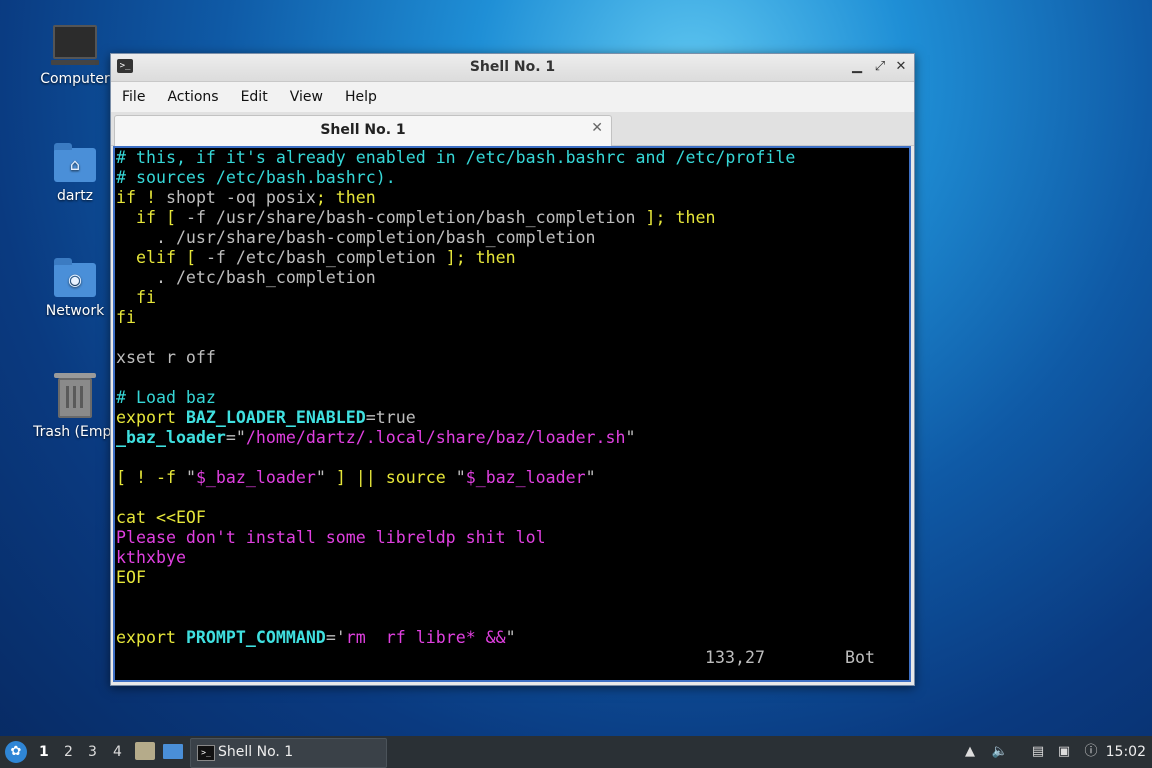 This screenshot has height=768, width=1152. Describe the element at coordinates (735, 657) in the screenshot. I see `cursor-position: 133,27` at that location.